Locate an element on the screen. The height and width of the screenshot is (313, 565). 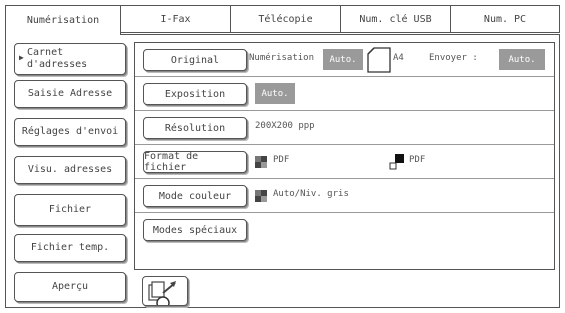
resolution-button: Résolution is located at coordinates (195, 128).